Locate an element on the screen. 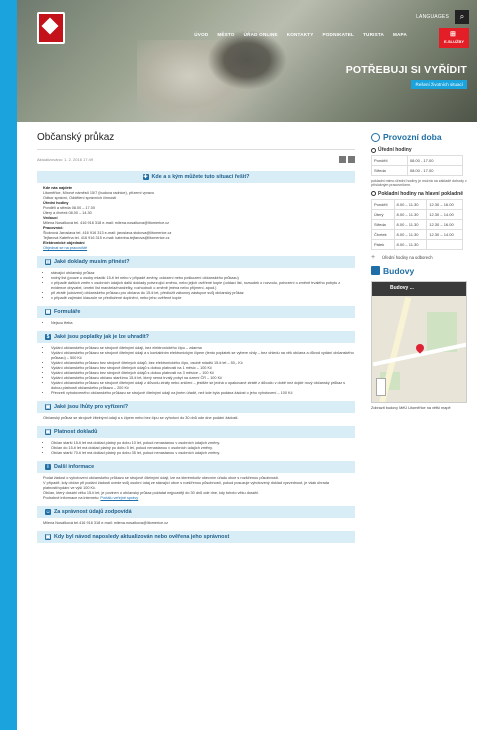 The width and height of the screenshot is (477, 730). updated-date: Aktualizováno: 1. 2. 2016 17:49 is located at coordinates (65, 159).